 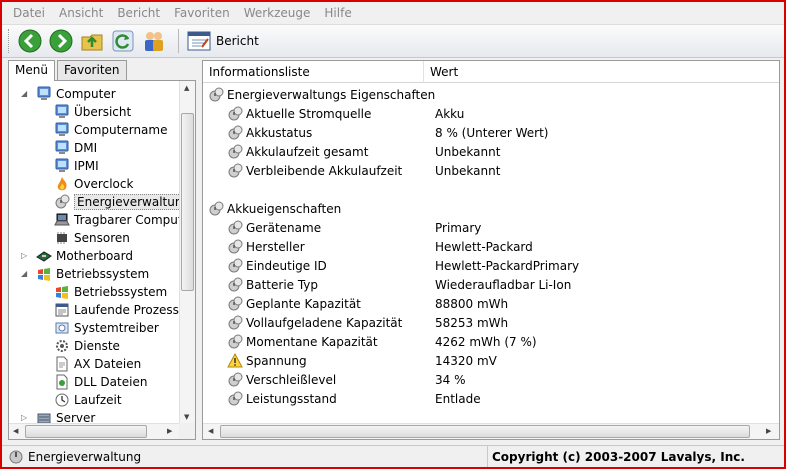 What do you see at coordinates (91, 70) in the screenshot?
I see `tab-favorites: Favoriten` at bounding box center [91, 70].